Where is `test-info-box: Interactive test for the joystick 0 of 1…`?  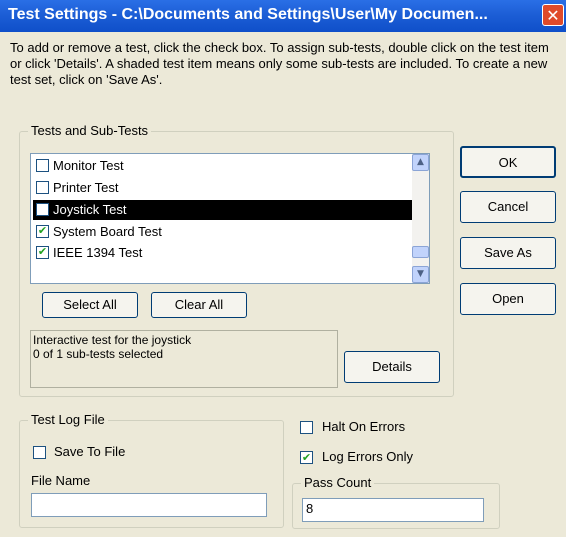
test-info-box: Interactive test for the joystick 0 of 1… is located at coordinates (184, 359).